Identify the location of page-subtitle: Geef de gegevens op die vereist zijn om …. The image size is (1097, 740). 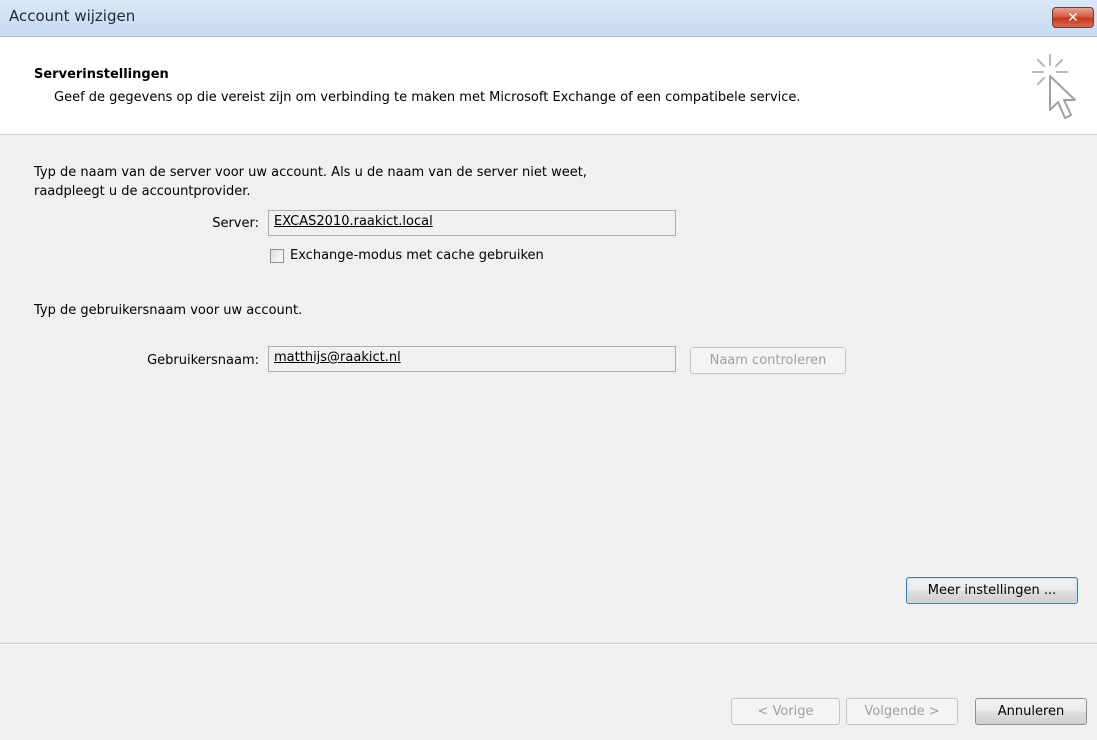
(427, 97).